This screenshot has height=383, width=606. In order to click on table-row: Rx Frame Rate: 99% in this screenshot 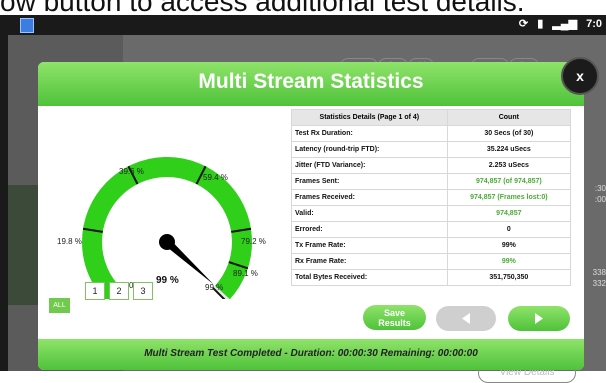, I will do `click(431, 261)`.